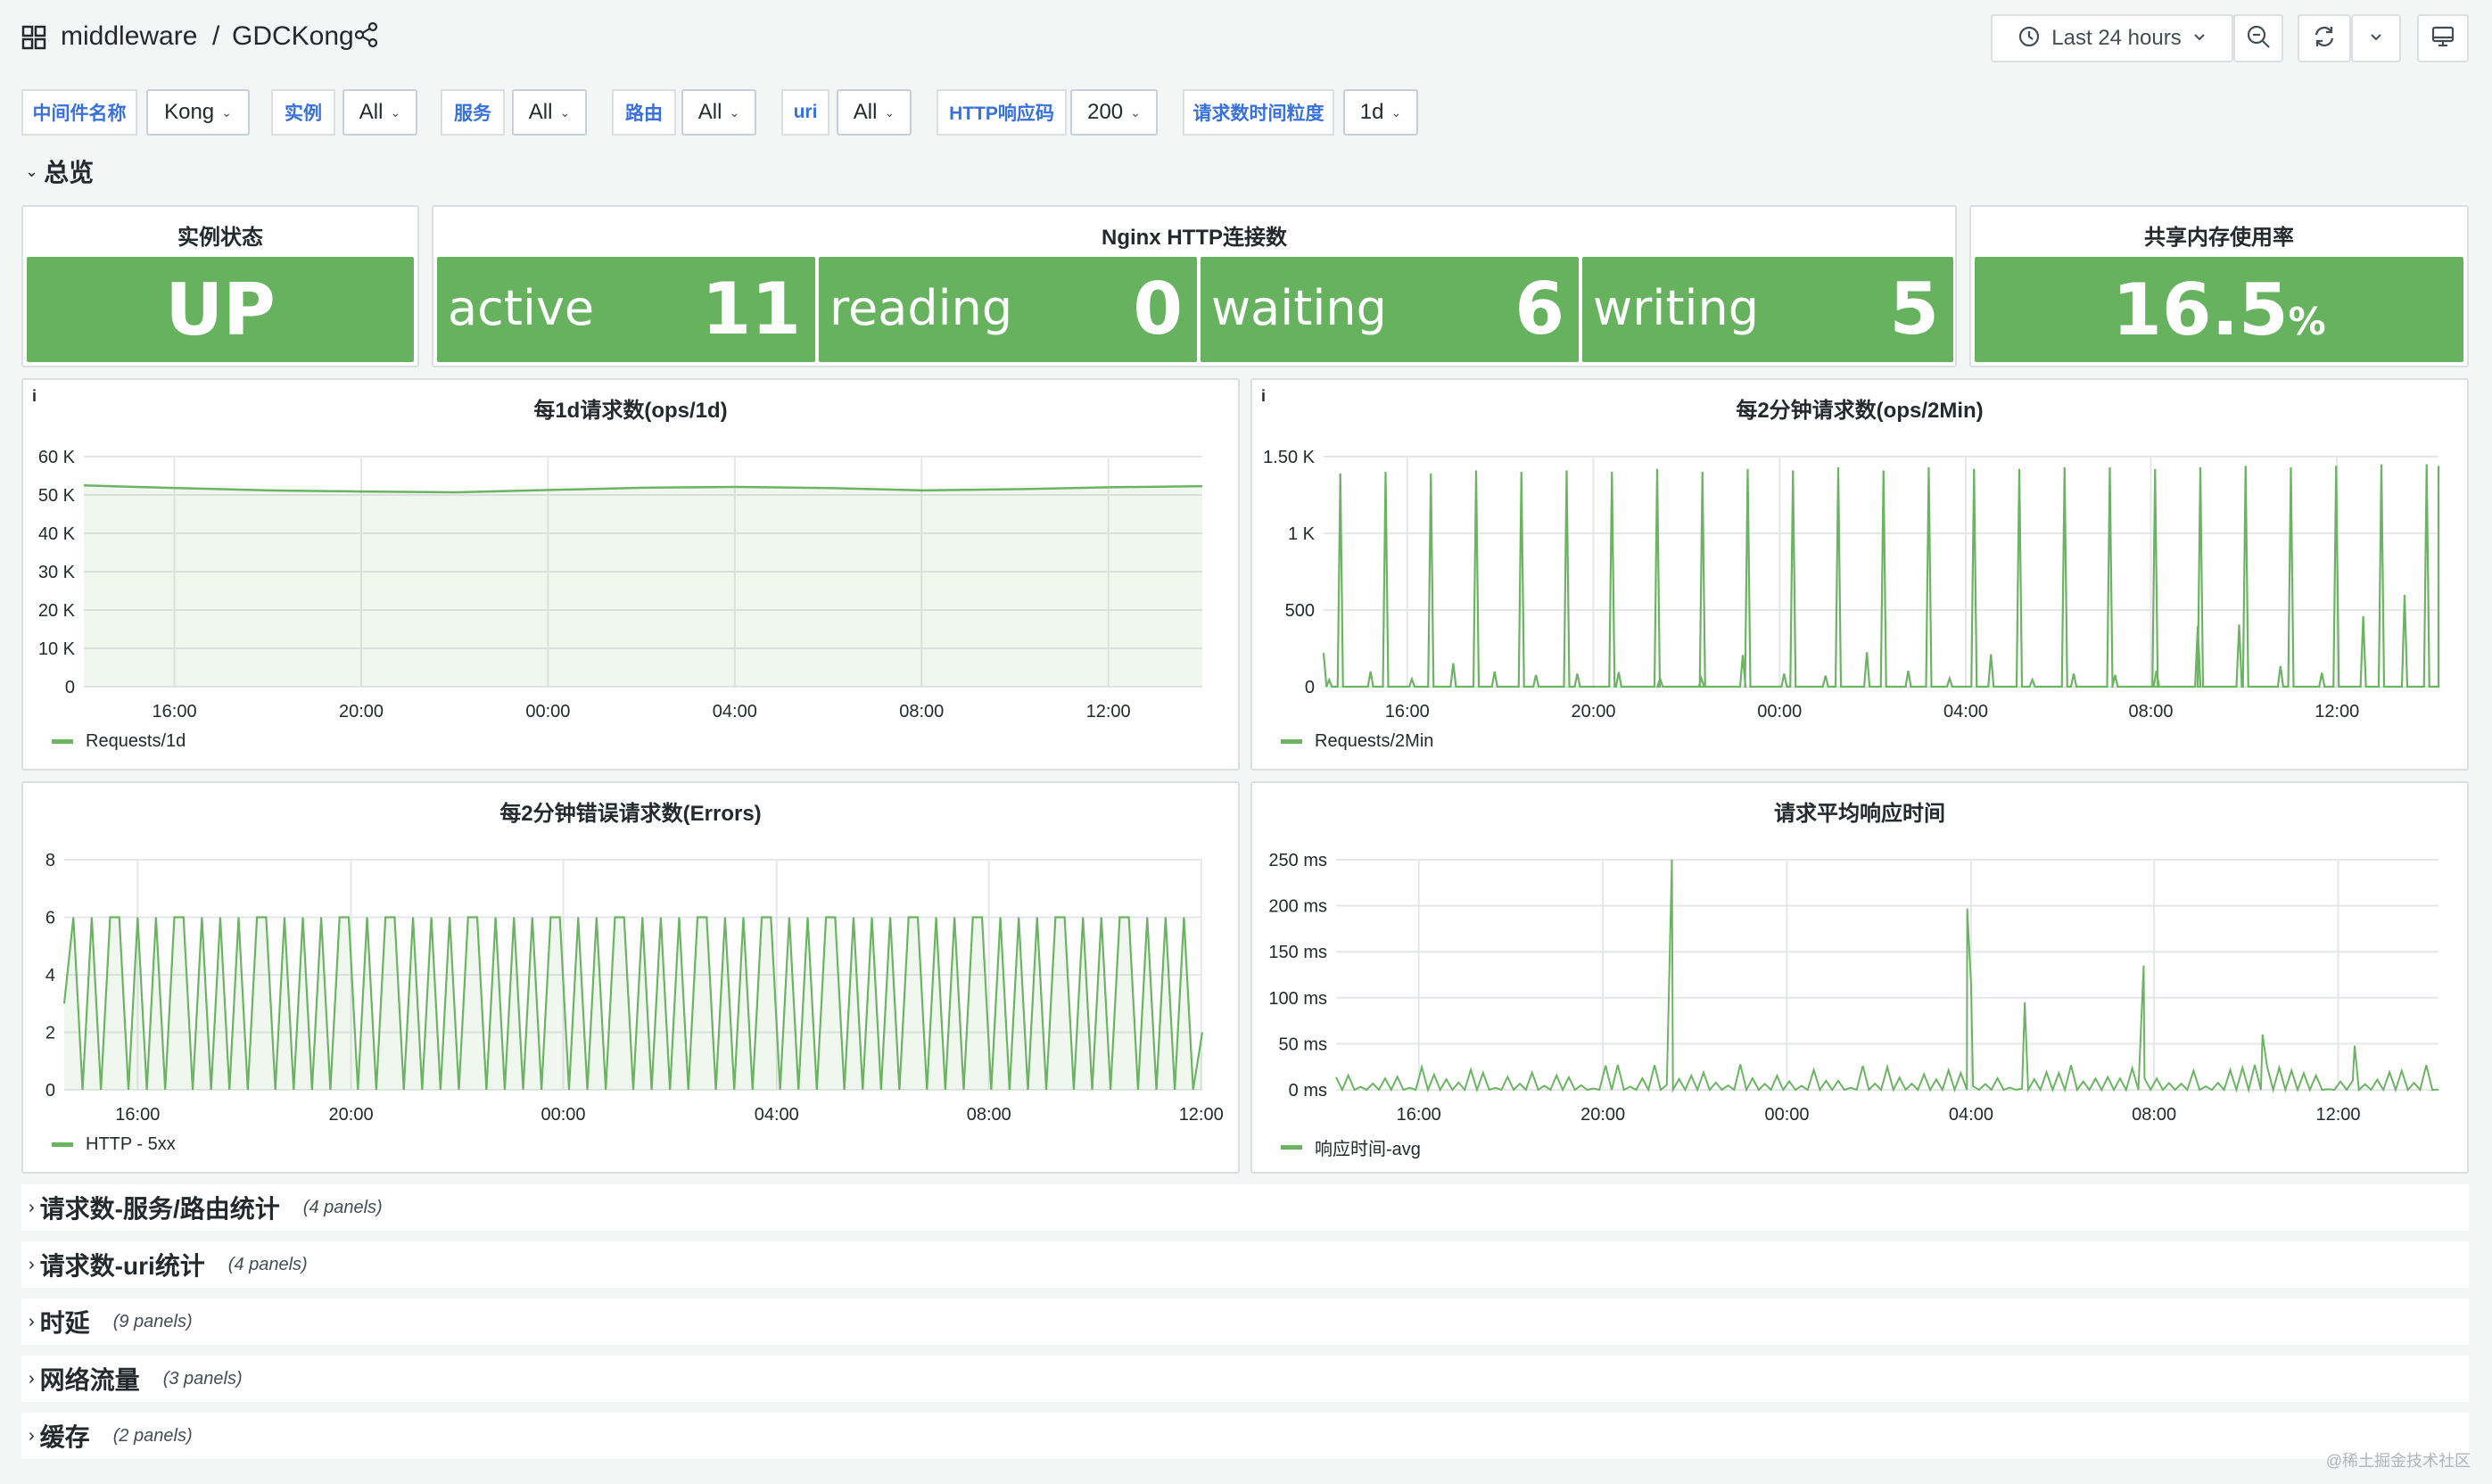 This screenshot has width=2492, height=1484. Describe the element at coordinates (644, 113) in the screenshot. I see `variable-label-route: 路由` at that location.